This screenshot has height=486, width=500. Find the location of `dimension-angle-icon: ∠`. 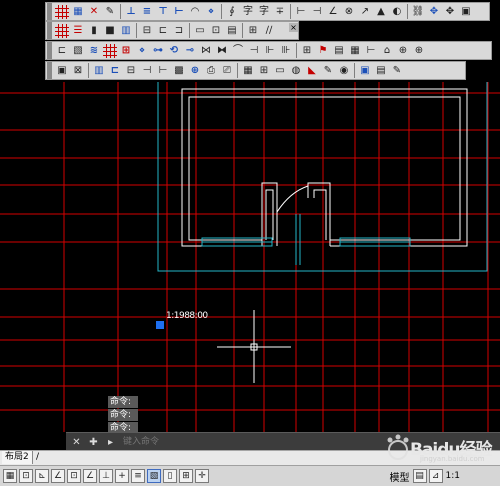

dimension-angle-icon: ∠ is located at coordinates (333, 12).